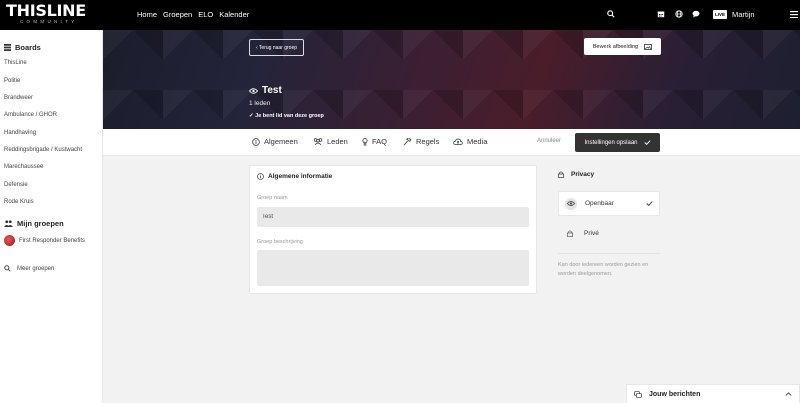 The width and height of the screenshot is (800, 403). I want to click on main-nav: Home Groepen ELO Kalender, so click(193, 14).